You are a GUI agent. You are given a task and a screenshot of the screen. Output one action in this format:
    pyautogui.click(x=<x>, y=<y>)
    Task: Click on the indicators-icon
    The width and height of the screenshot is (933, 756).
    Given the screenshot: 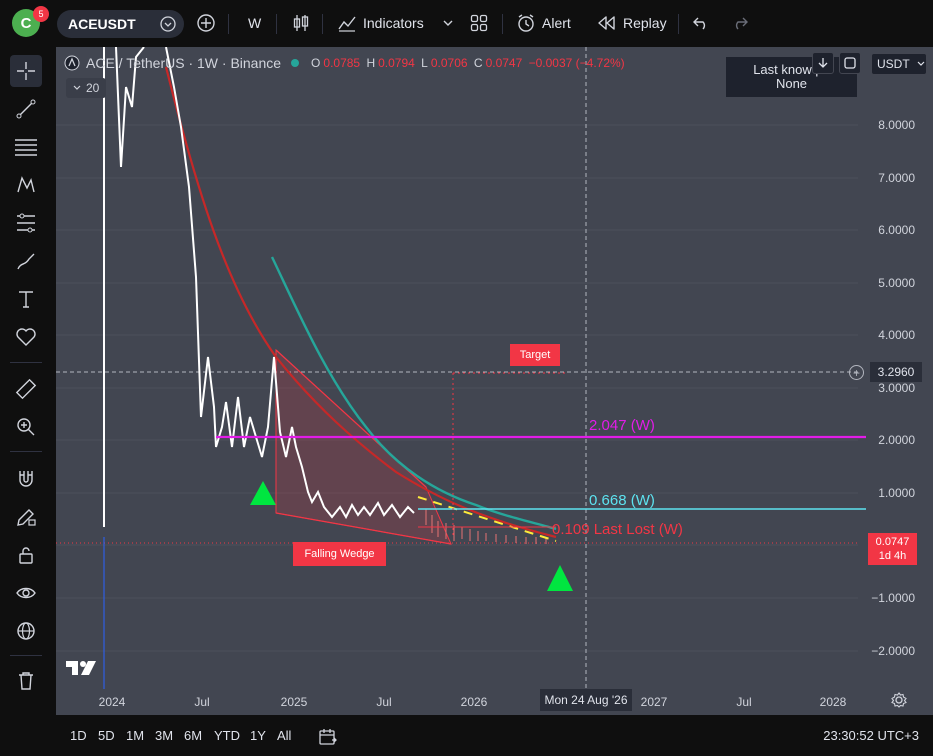 What is the action you would take?
    pyautogui.click(x=347, y=24)
    